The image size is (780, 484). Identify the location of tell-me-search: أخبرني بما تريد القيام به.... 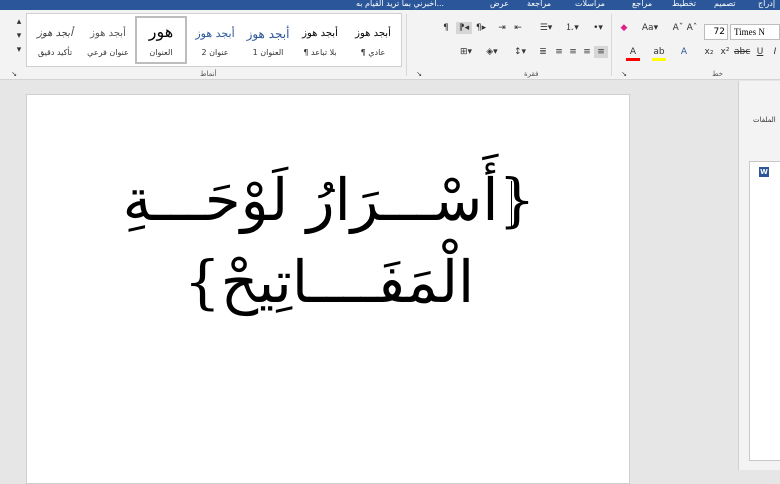
(400, 4).